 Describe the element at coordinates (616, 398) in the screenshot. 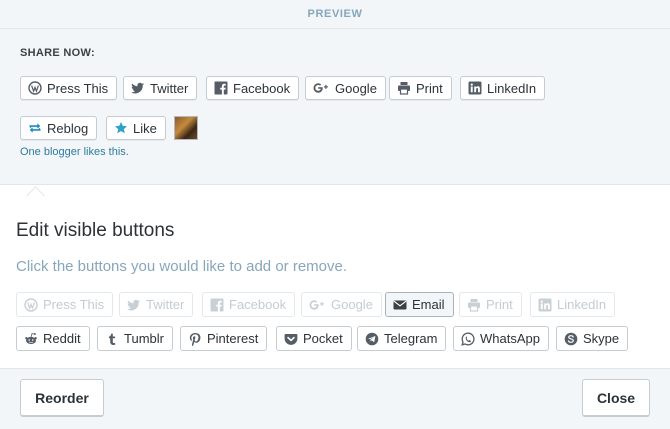

I see `close-button: Close` at that location.